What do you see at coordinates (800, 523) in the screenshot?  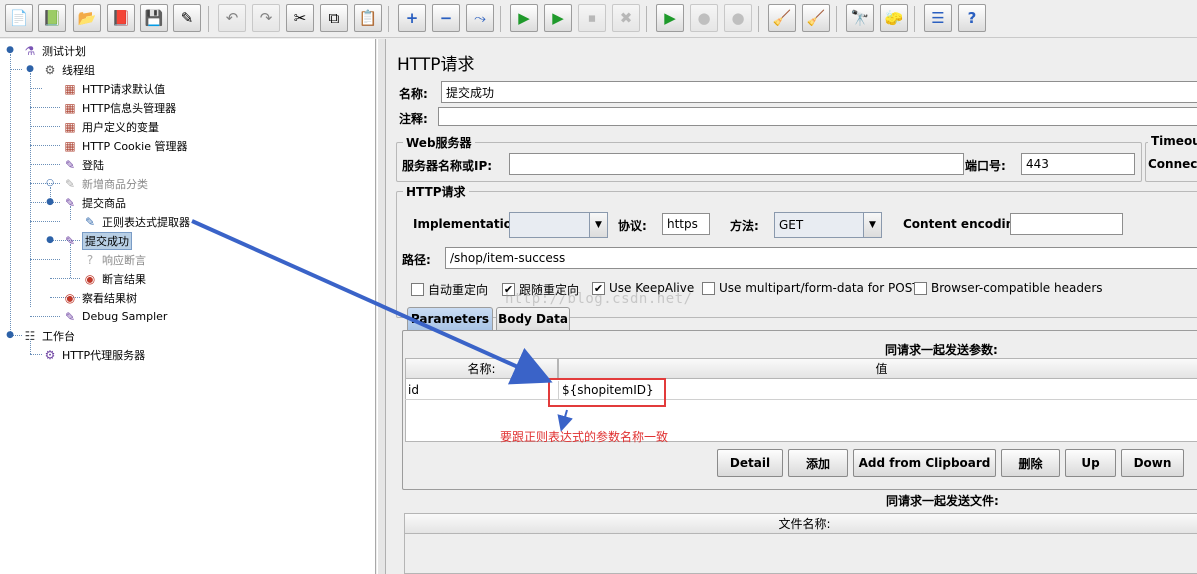 I see `column-header-filename: 文件名称:` at bounding box center [800, 523].